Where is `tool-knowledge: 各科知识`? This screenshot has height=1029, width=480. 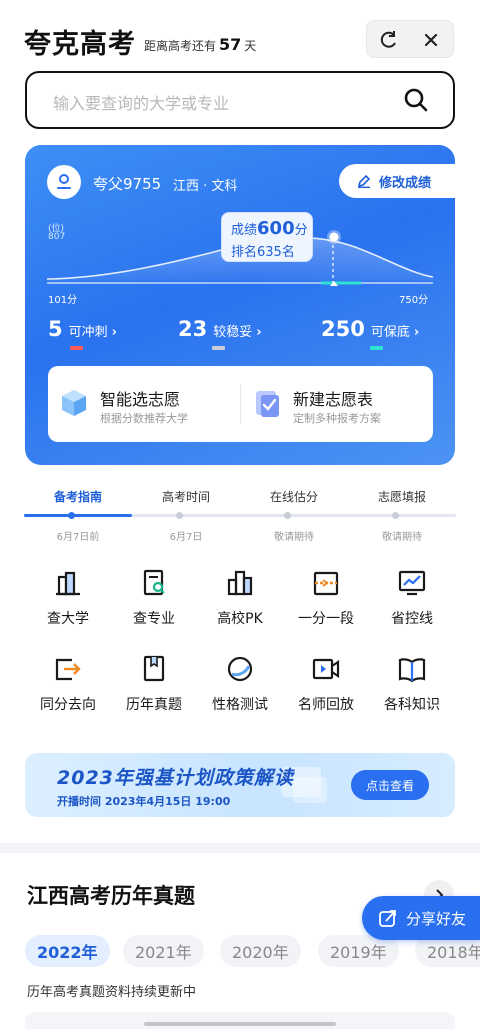
tool-knowledge: 各科知识 is located at coordinates (411, 689).